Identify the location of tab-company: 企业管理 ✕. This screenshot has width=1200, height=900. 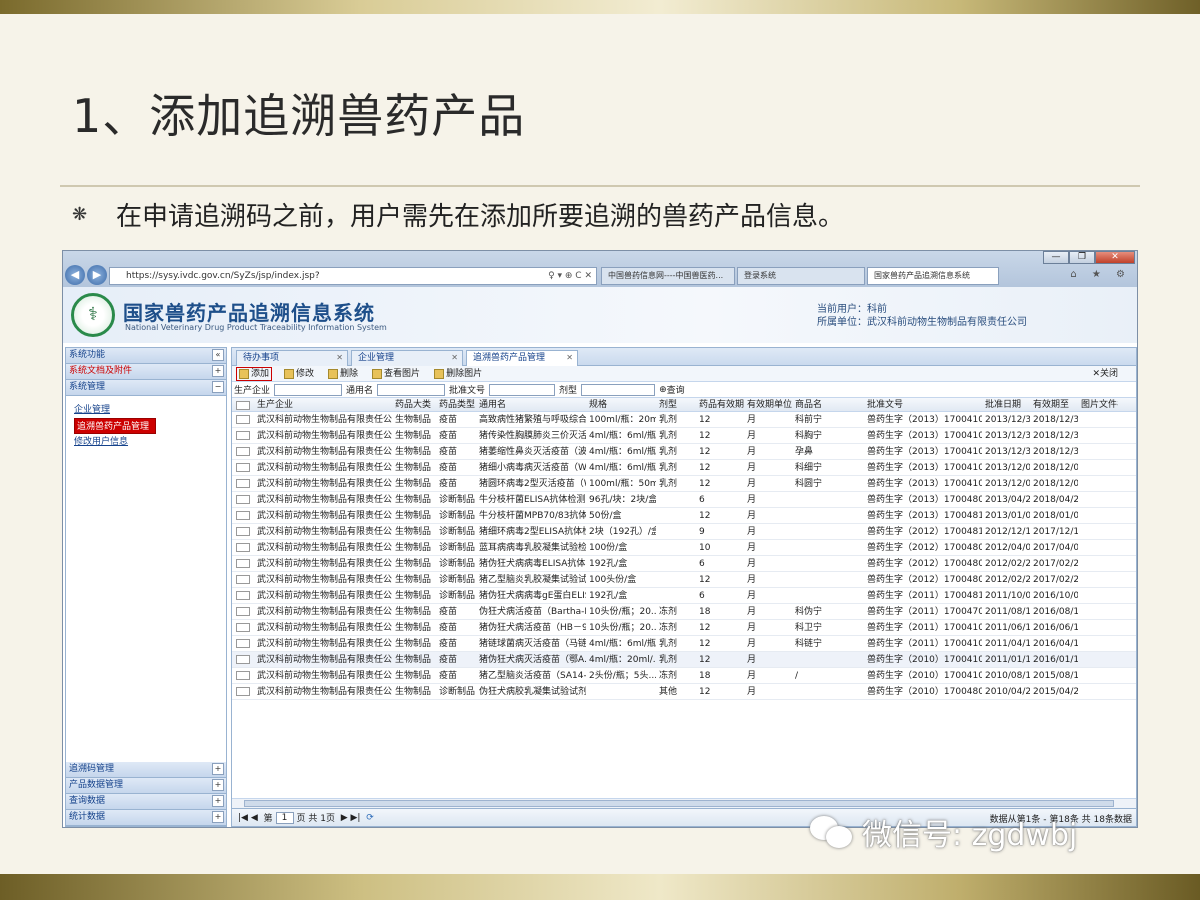
(407, 358).